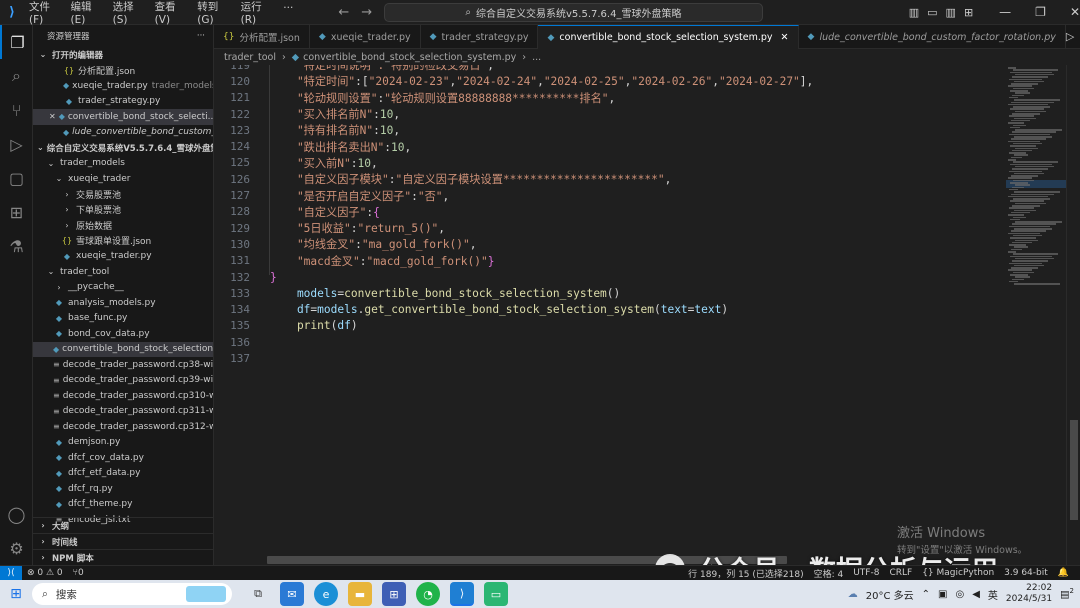 Image resolution: width=1080 pixels, height=608 pixels. I want to click on menu-selection: 选择(S), so click(129, 13).